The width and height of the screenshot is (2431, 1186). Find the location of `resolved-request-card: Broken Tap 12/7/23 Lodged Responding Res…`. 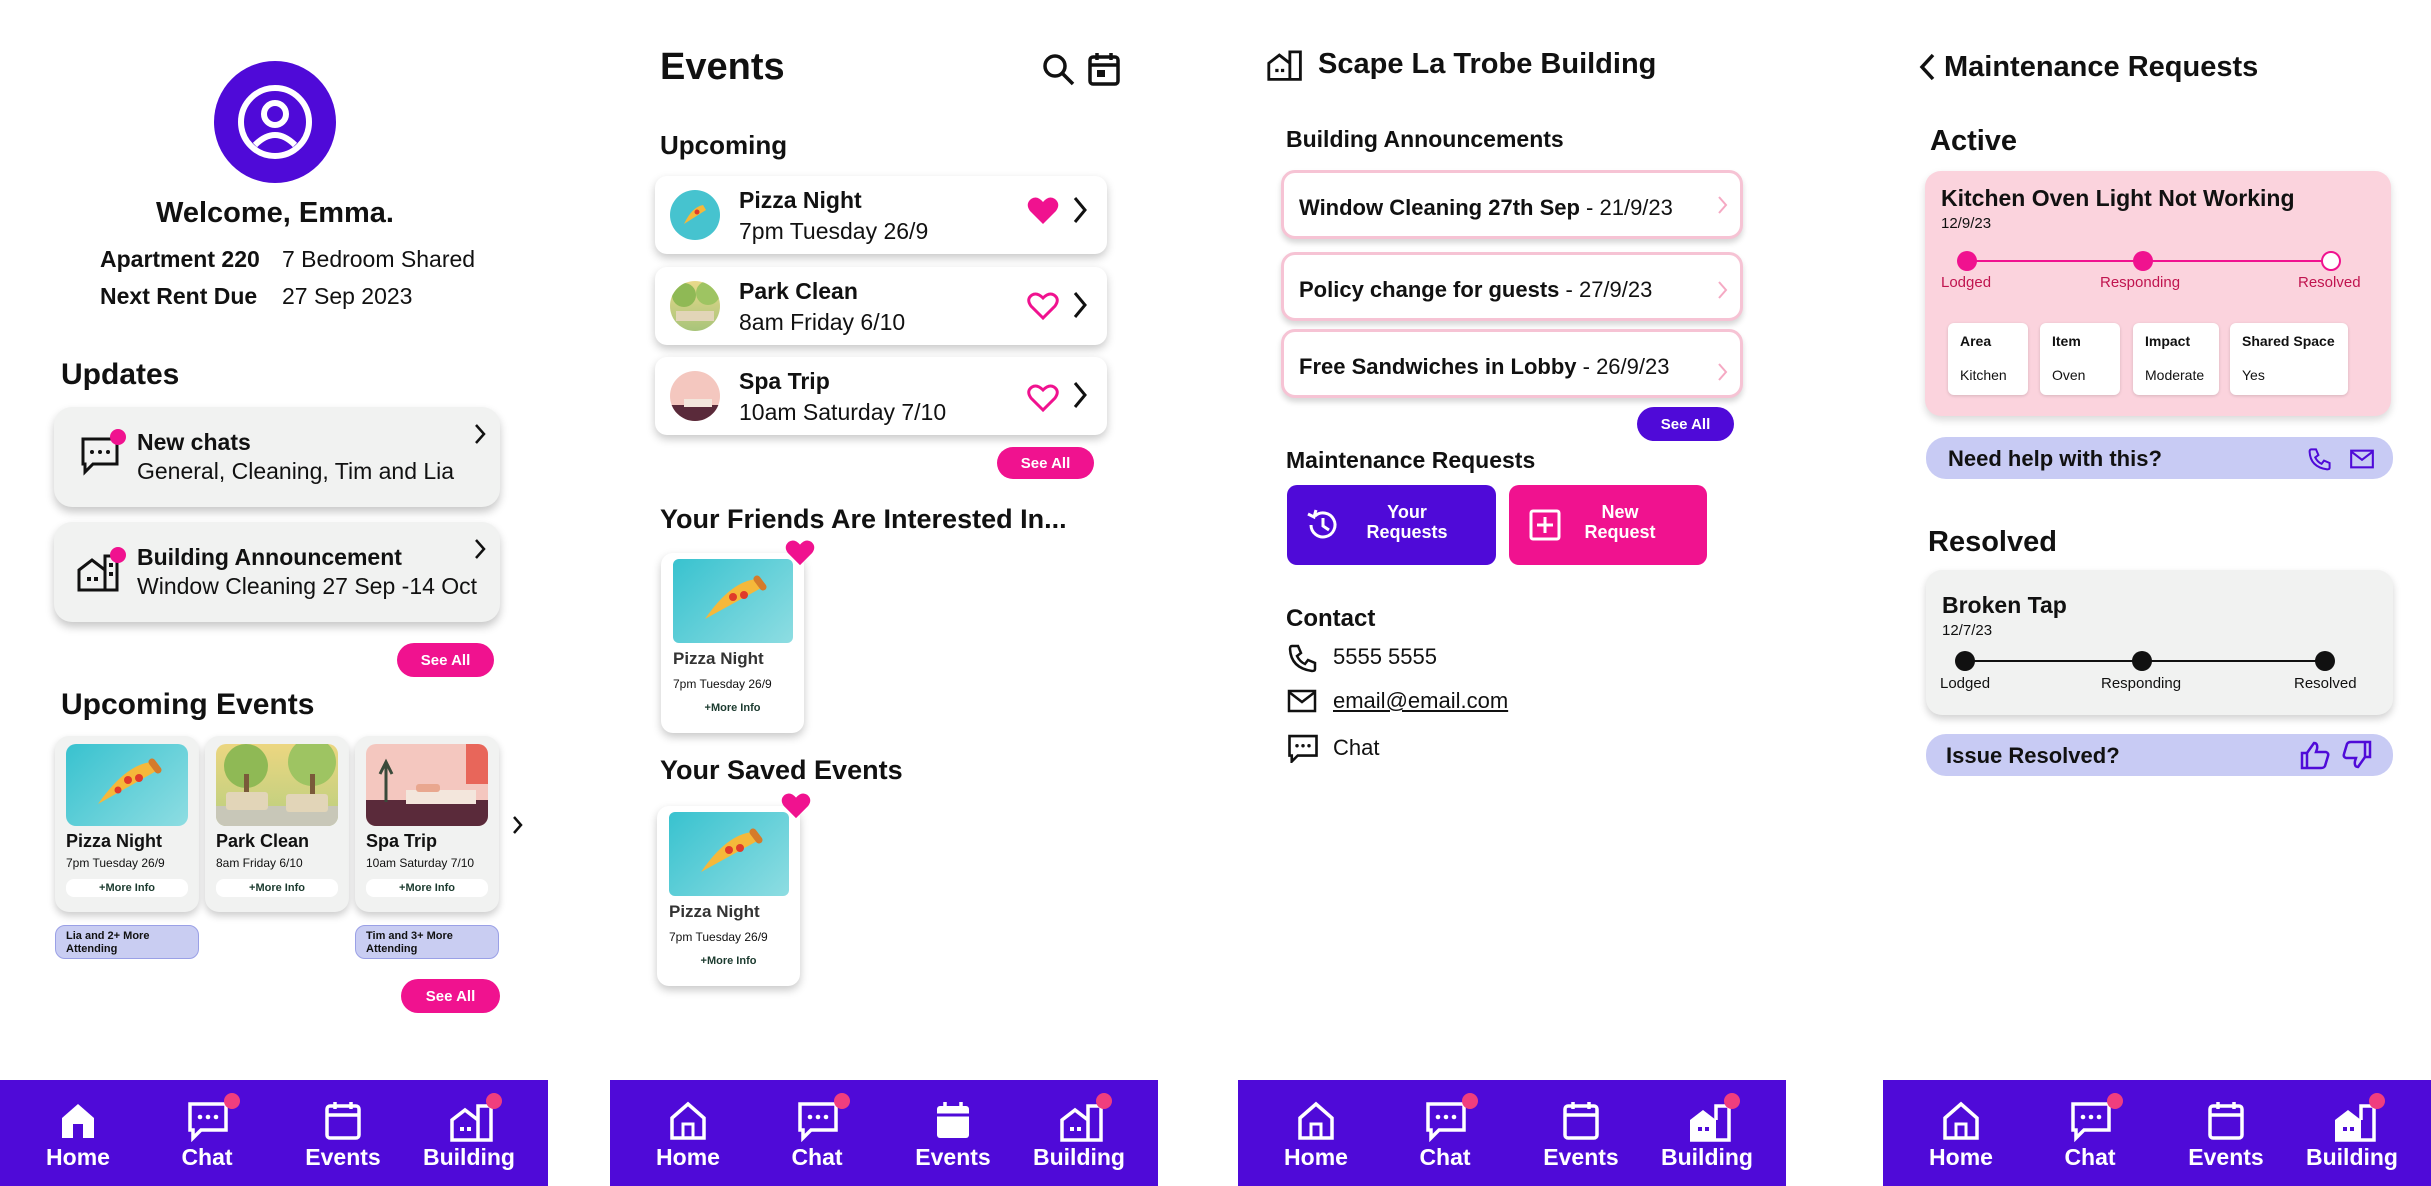

resolved-request-card: Broken Tap 12/7/23 Lodged Responding Res… is located at coordinates (2159, 642).